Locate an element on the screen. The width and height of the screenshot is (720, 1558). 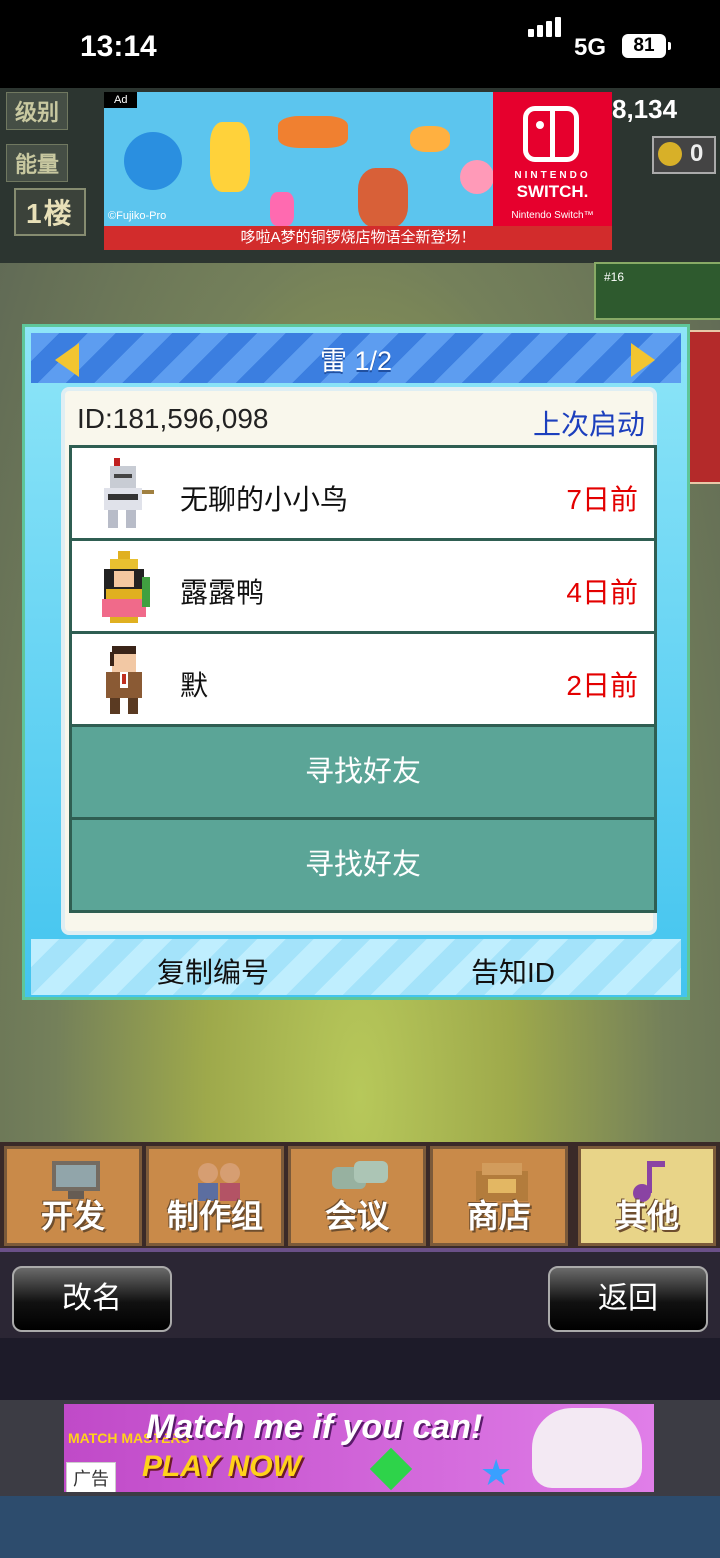
menu-label: 会议 is located at coordinates (356, 1216).